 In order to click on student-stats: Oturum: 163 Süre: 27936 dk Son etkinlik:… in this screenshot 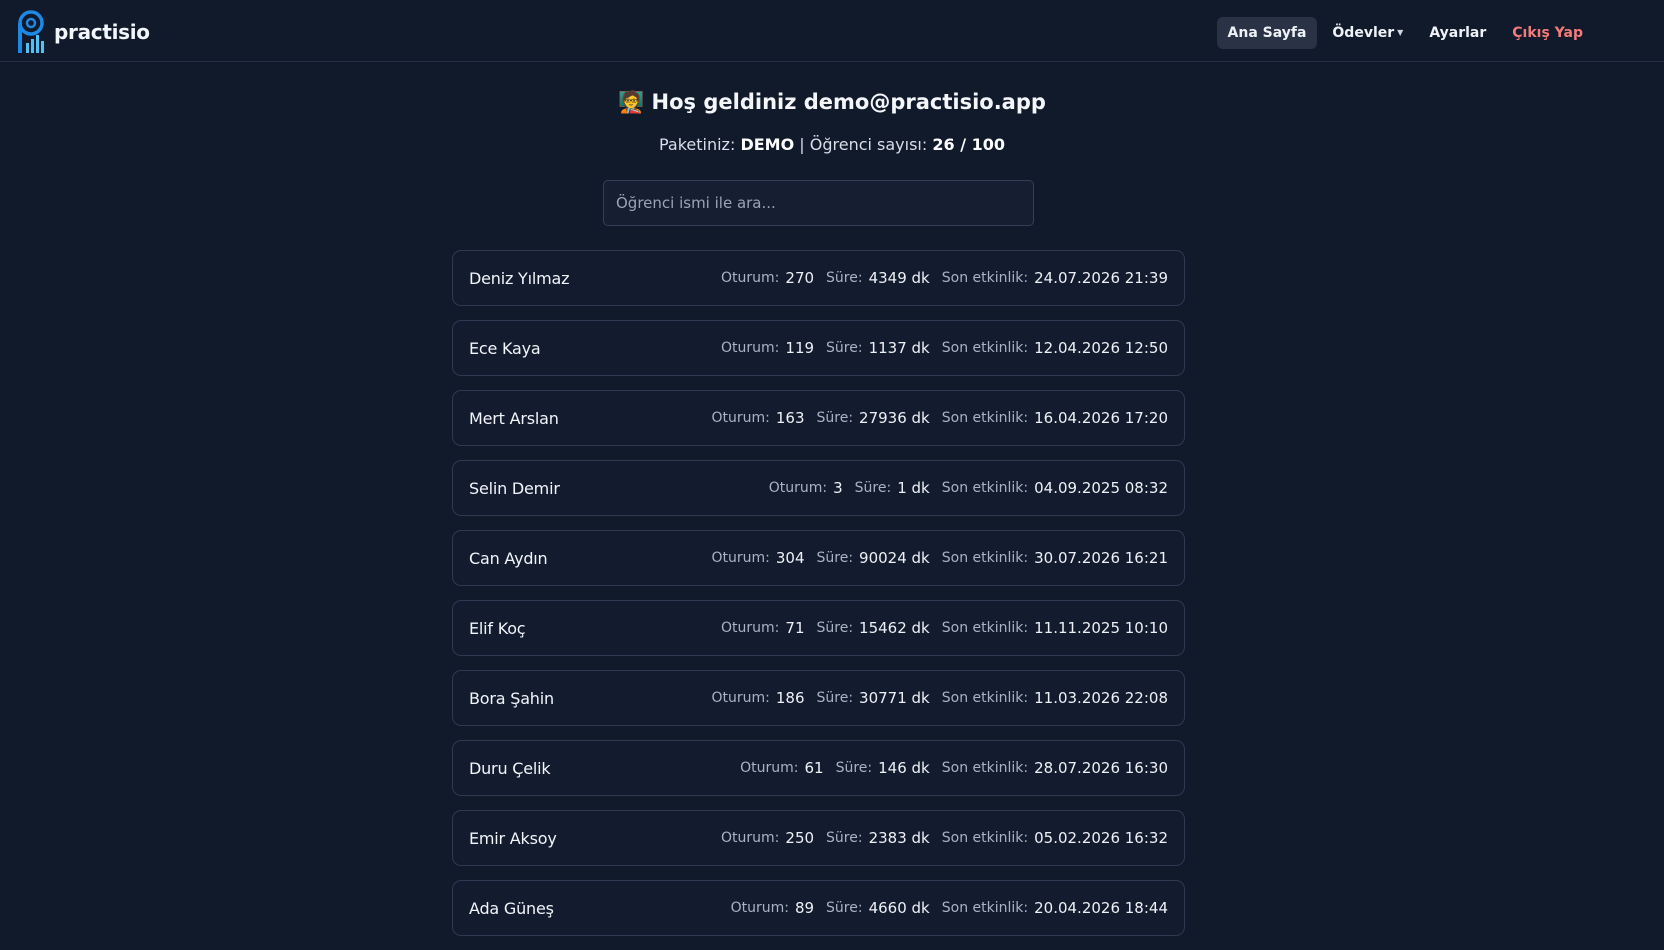, I will do `click(939, 418)`.